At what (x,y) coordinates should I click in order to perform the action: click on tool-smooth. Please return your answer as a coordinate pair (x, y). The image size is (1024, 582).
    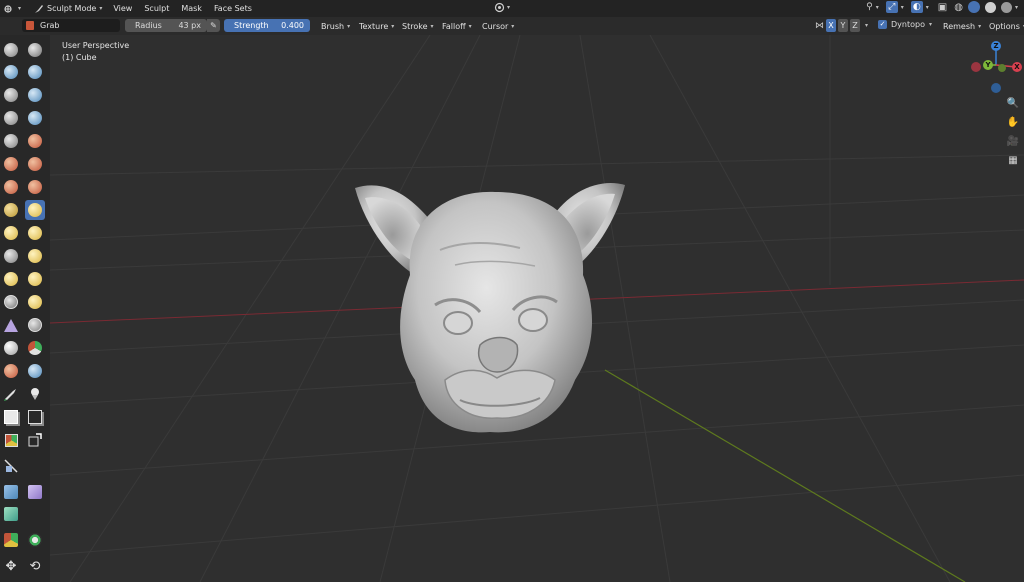
    Looking at the image, I should click on (35, 141).